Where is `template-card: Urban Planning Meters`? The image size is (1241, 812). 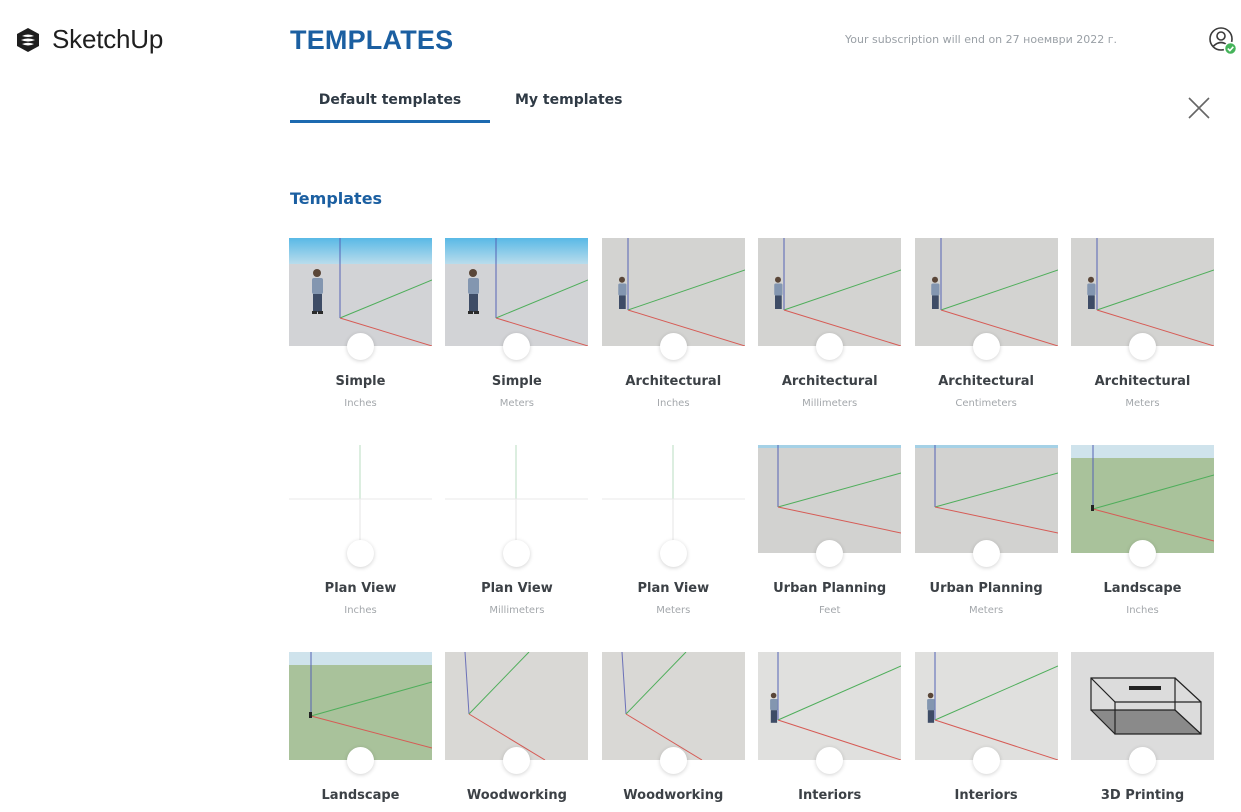
template-card: Urban Planning Meters is located at coordinates (986, 530).